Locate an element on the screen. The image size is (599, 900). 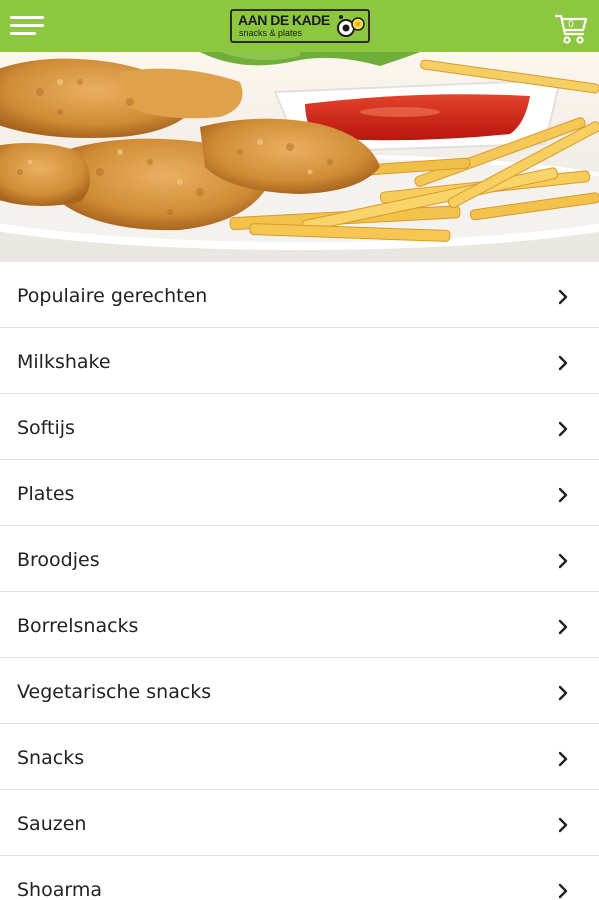
hamburger-menu-icon is located at coordinates (27, 26).